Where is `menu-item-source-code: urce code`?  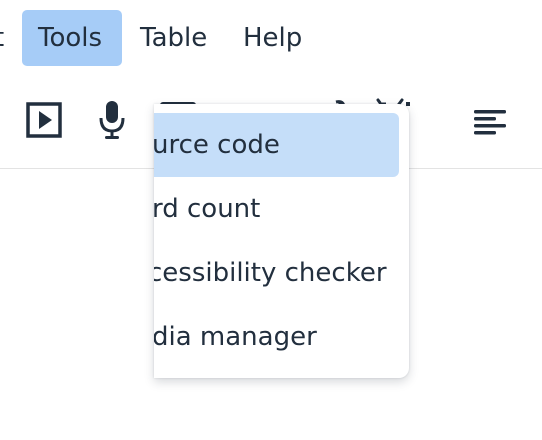 menu-item-source-code: urce code is located at coordinates (276, 145).